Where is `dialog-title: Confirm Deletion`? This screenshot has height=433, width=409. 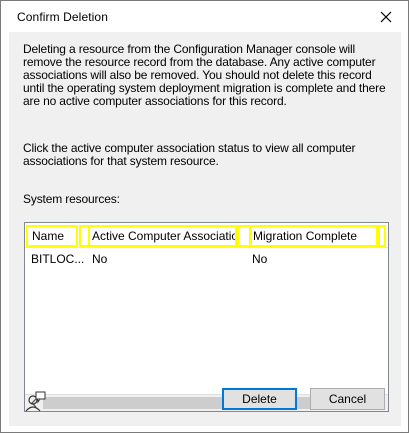 dialog-title: Confirm Deletion is located at coordinates (62, 17).